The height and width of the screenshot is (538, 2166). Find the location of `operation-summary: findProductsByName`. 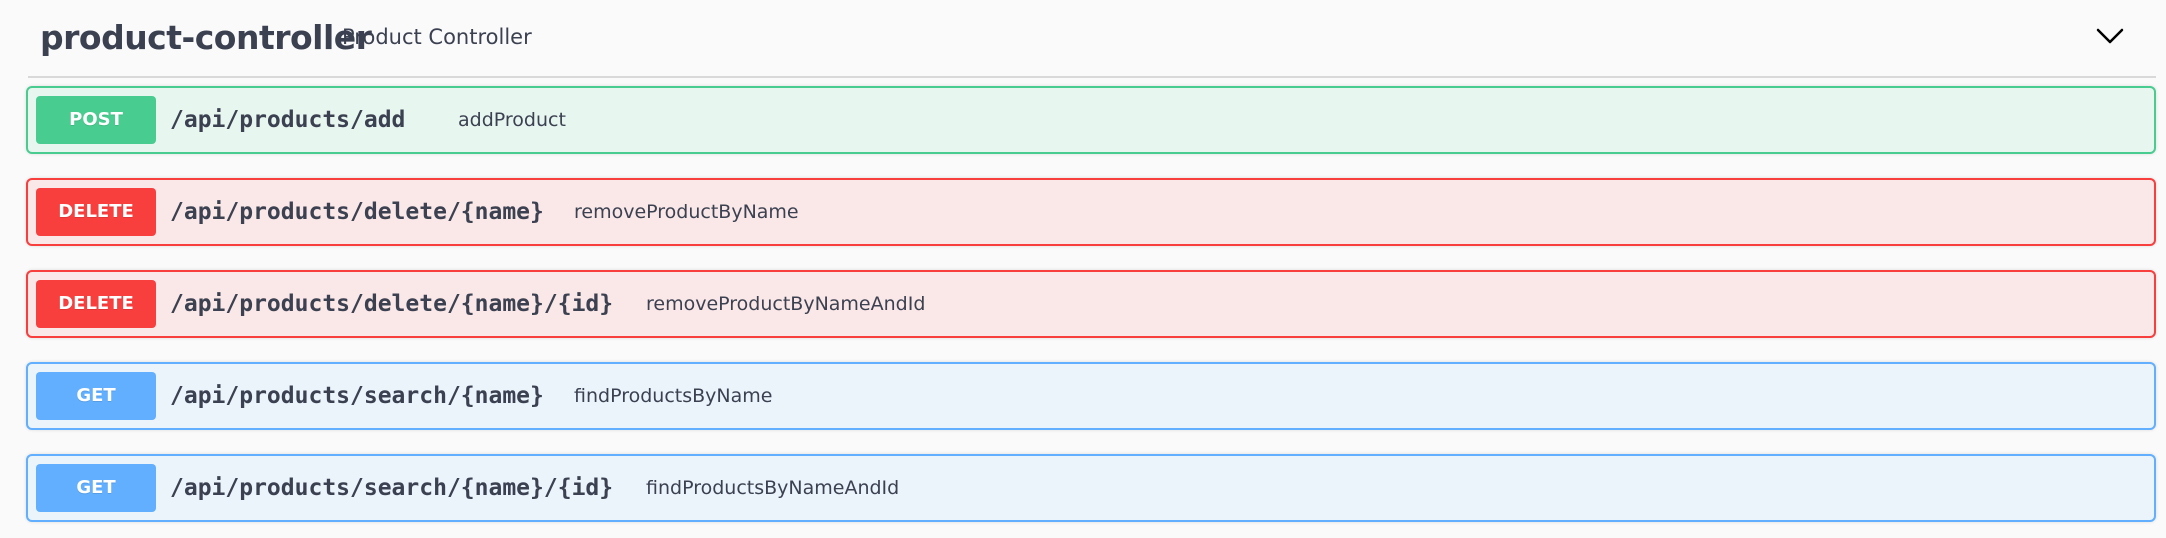

operation-summary: findProductsByName is located at coordinates (673, 396).